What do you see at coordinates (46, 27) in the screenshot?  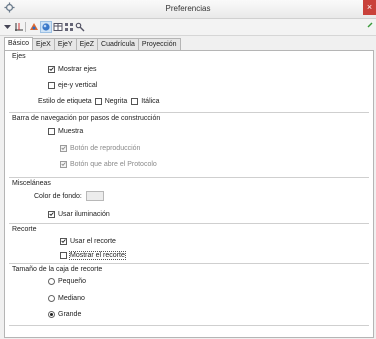 I see `graphics-icon` at bounding box center [46, 27].